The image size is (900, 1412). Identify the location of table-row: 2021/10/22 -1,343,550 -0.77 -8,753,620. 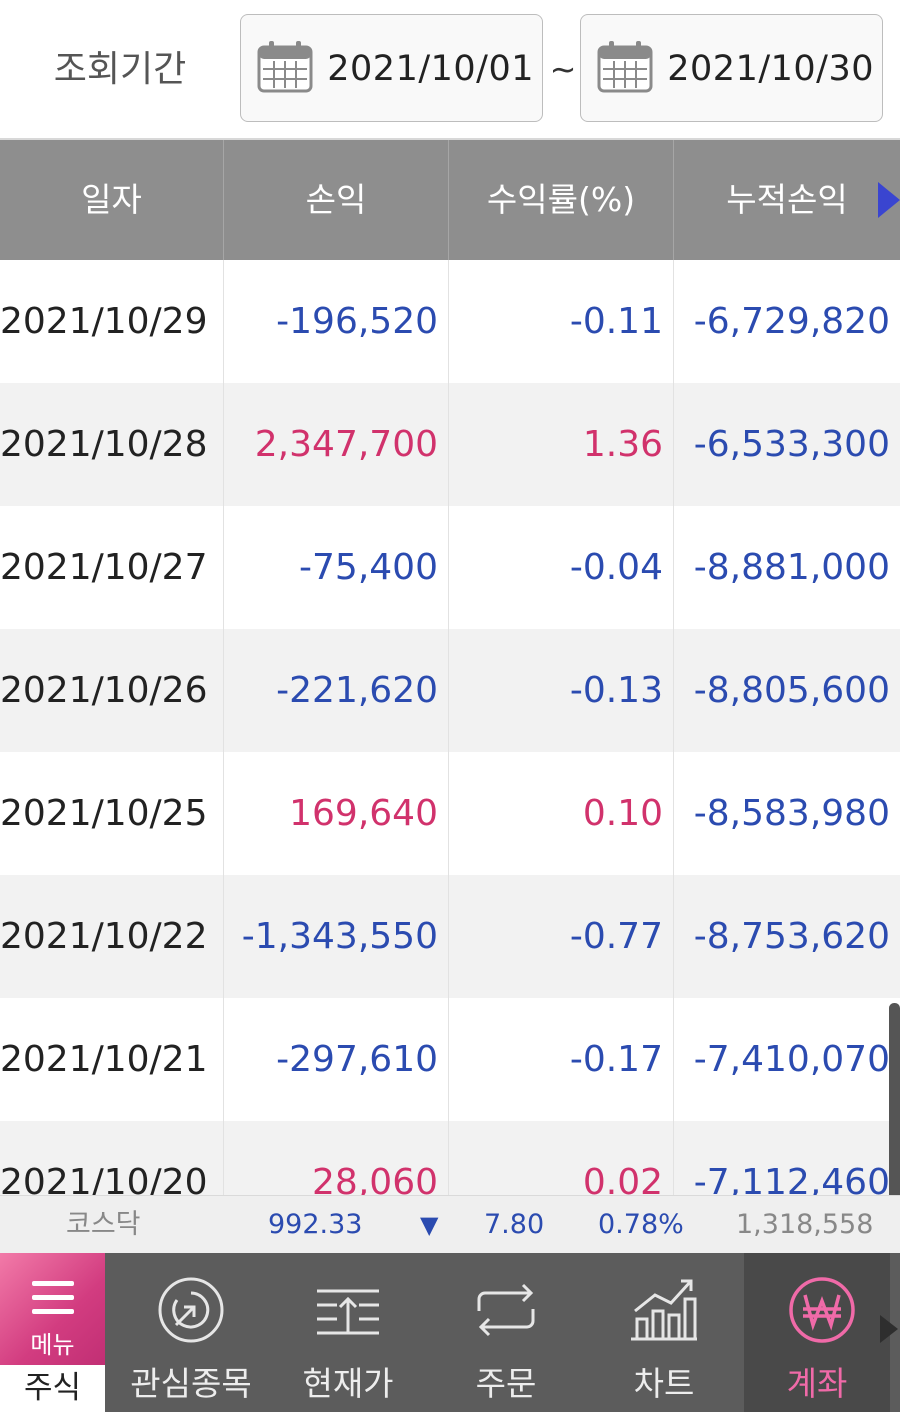
(450, 936).